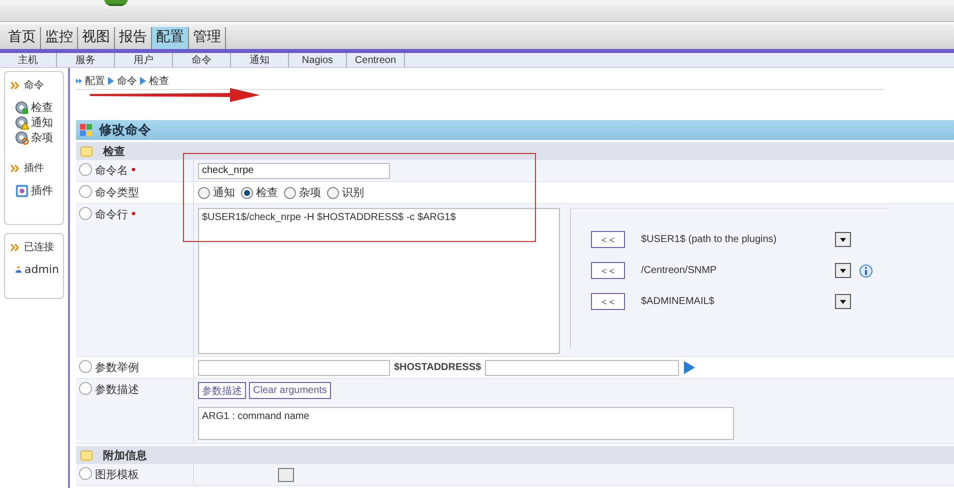 This screenshot has width=954, height=488. I want to click on submenu-item: 主机, so click(28, 60).